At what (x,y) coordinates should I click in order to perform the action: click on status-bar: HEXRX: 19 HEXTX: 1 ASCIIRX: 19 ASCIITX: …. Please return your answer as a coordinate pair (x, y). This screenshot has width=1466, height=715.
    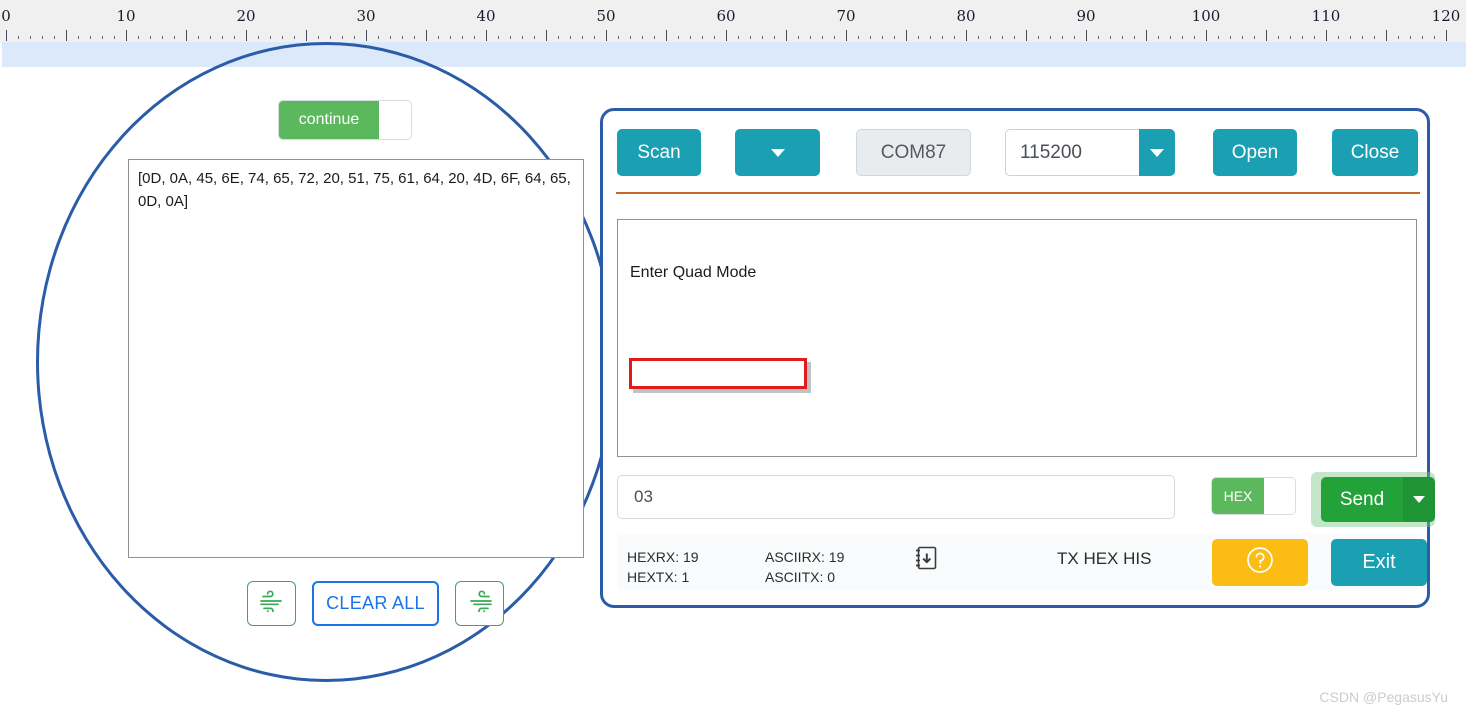
    Looking at the image, I should click on (1022, 563).